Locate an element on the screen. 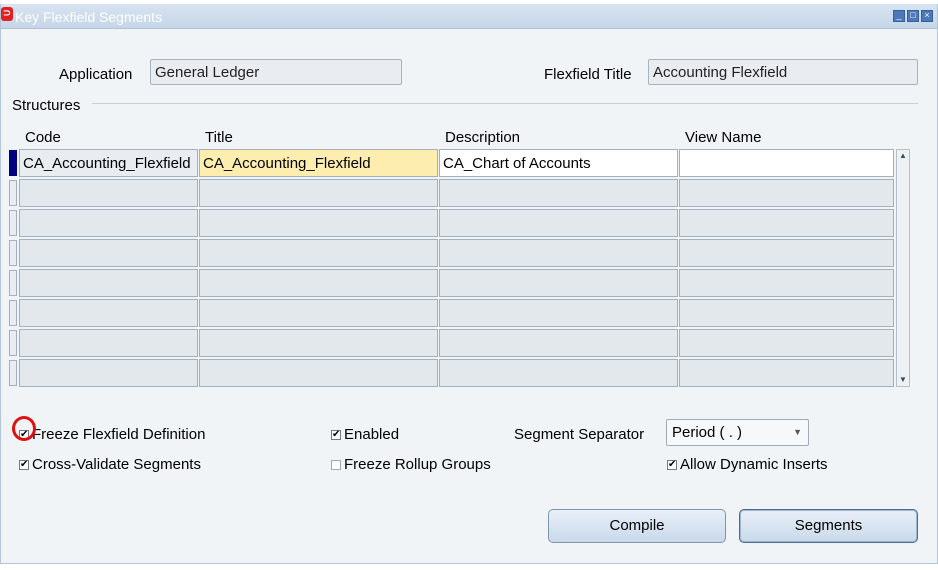 The width and height of the screenshot is (938, 570). table-scrollbar: ▲ ▼ is located at coordinates (903, 268).